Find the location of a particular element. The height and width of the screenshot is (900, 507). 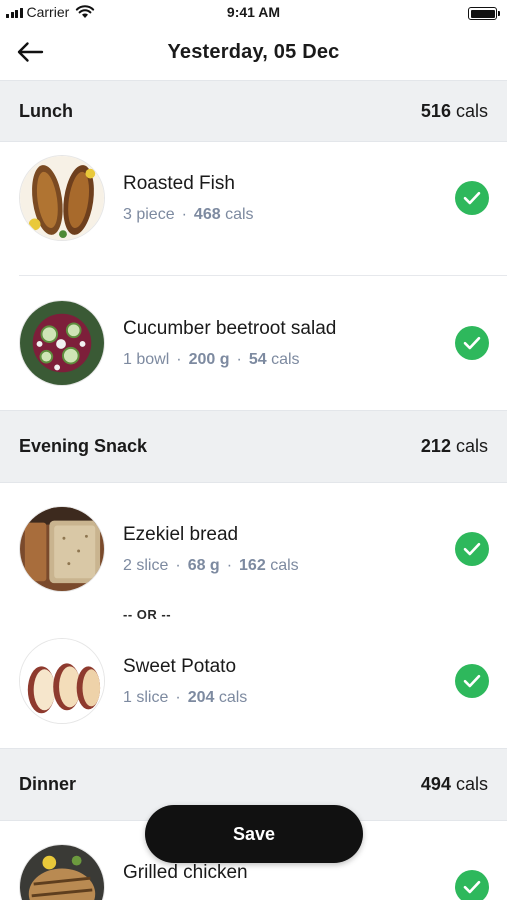

food-meta: 1 slice · 204 cals is located at coordinates (185, 698).